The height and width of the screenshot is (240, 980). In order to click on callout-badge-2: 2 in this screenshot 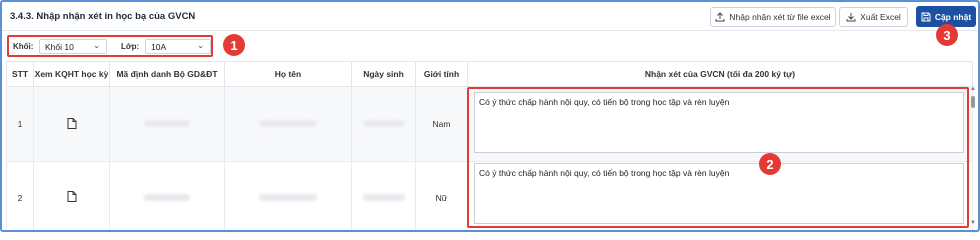, I will do `click(770, 164)`.